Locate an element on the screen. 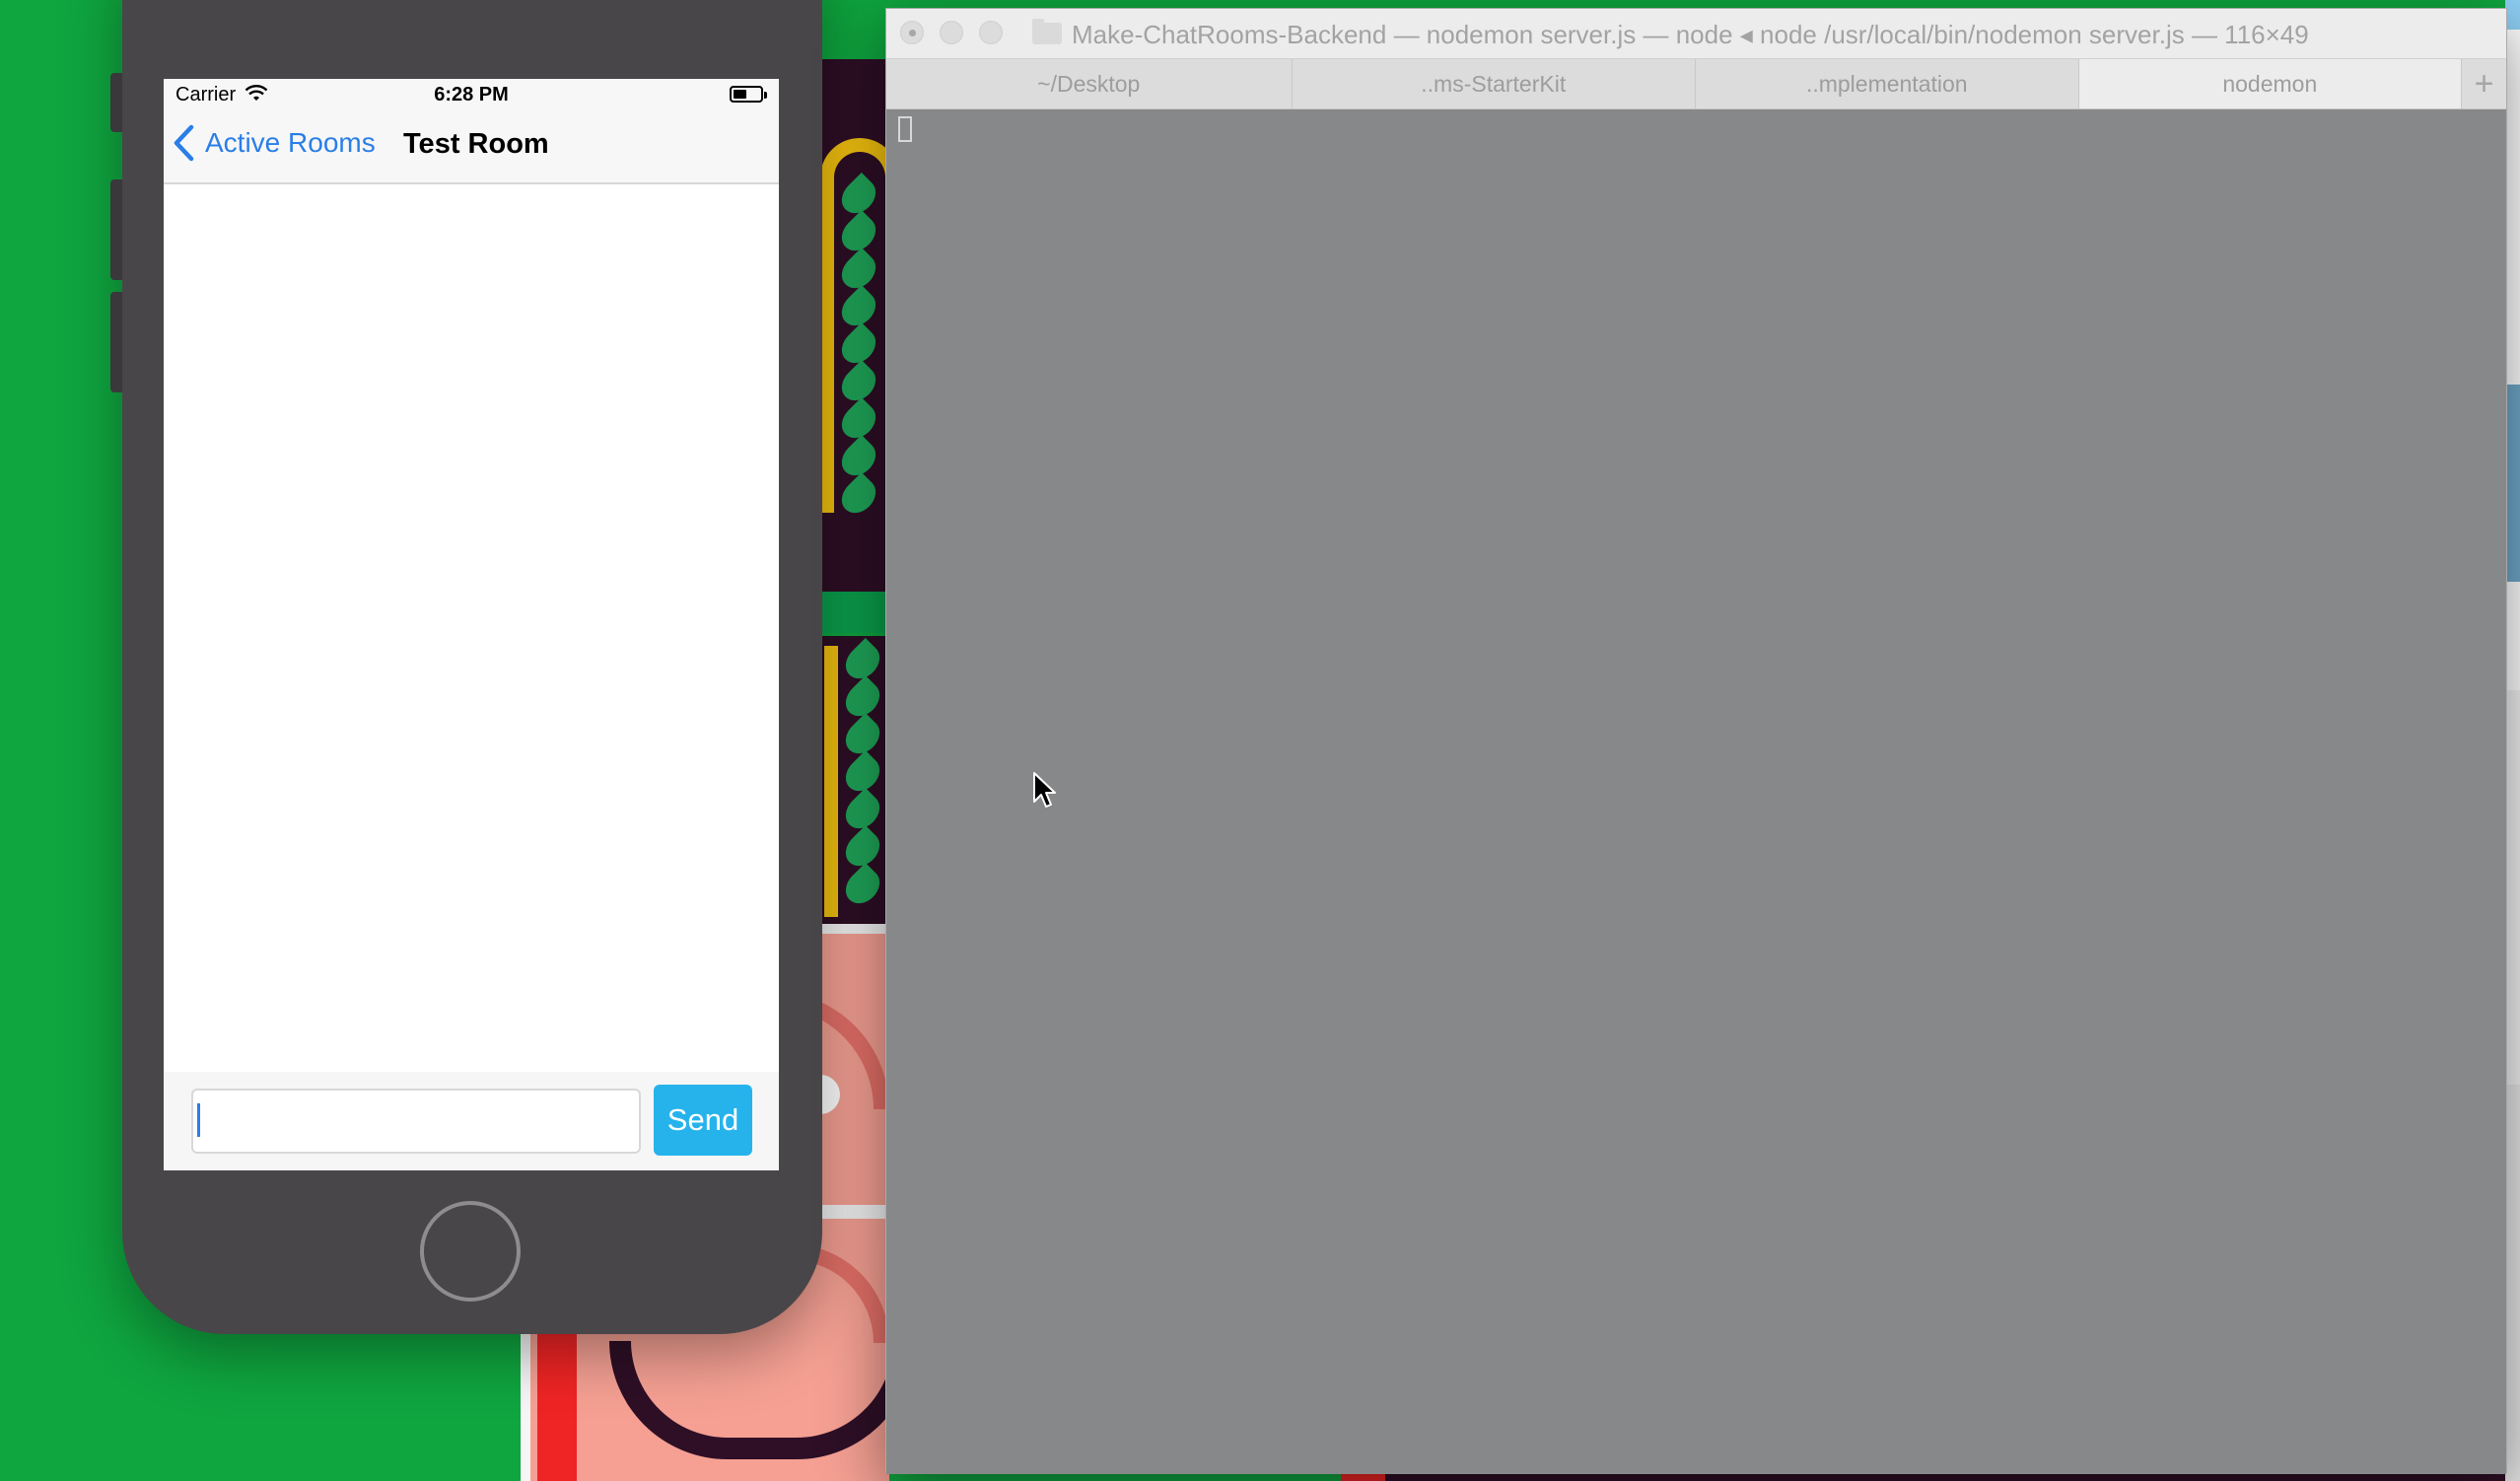 The image size is (2520, 1481). tab-implementation: ..mplementation is located at coordinates (1887, 83).